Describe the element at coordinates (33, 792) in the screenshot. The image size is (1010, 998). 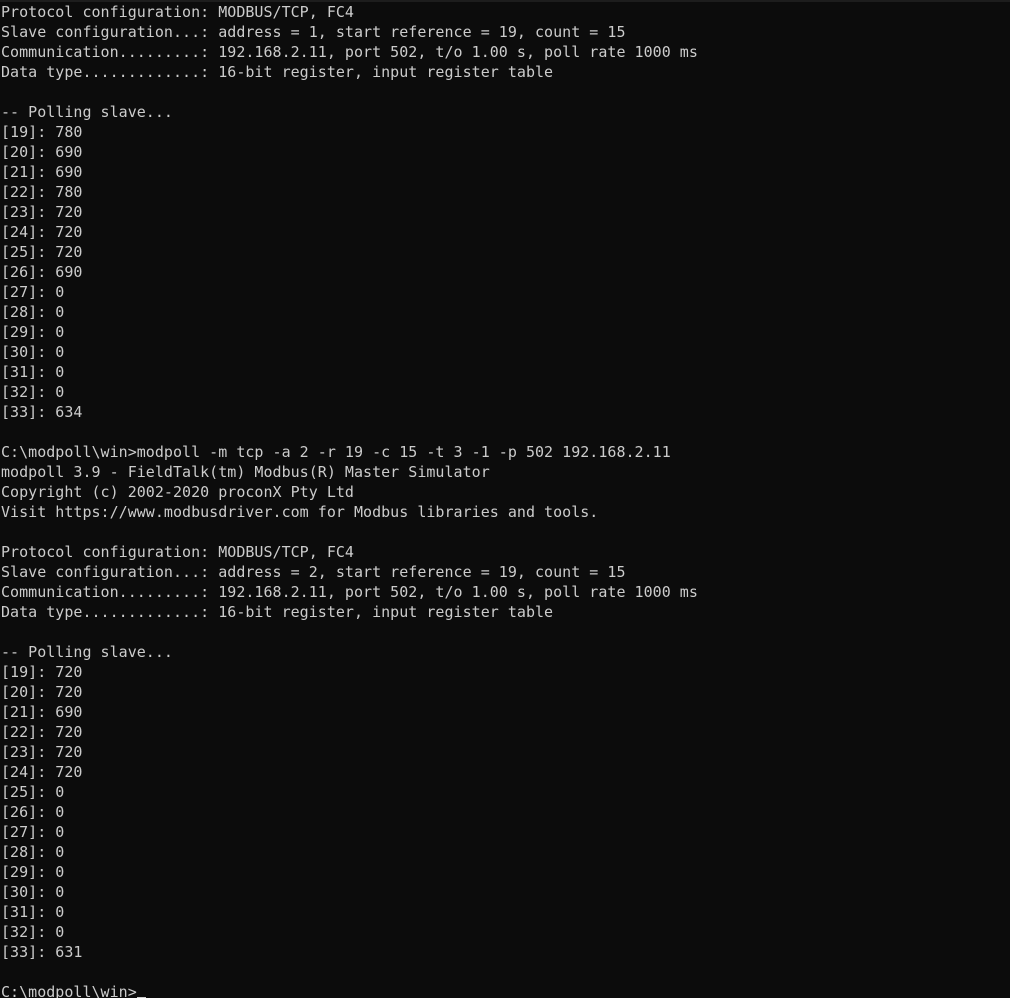
I see `register-row: [25]: 0` at that location.